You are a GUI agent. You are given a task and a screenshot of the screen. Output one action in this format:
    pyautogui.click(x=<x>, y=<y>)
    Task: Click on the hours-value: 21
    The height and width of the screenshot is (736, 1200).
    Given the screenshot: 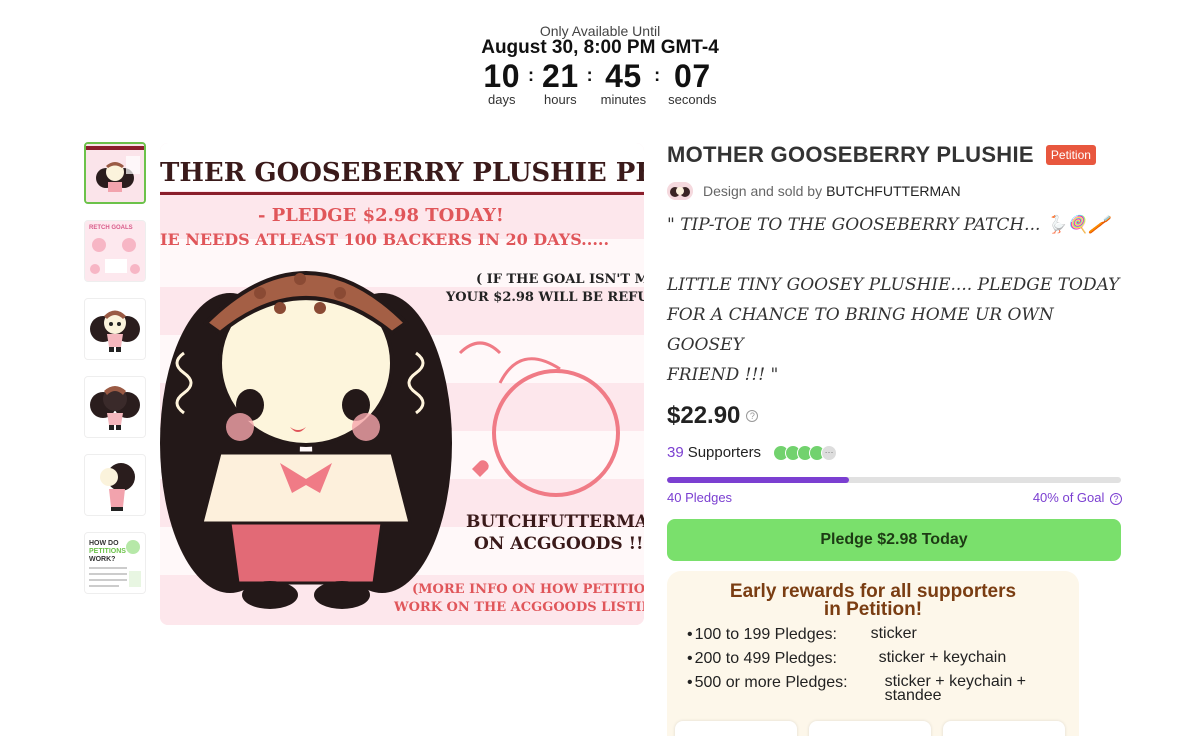 What is the action you would take?
    pyautogui.click(x=560, y=76)
    